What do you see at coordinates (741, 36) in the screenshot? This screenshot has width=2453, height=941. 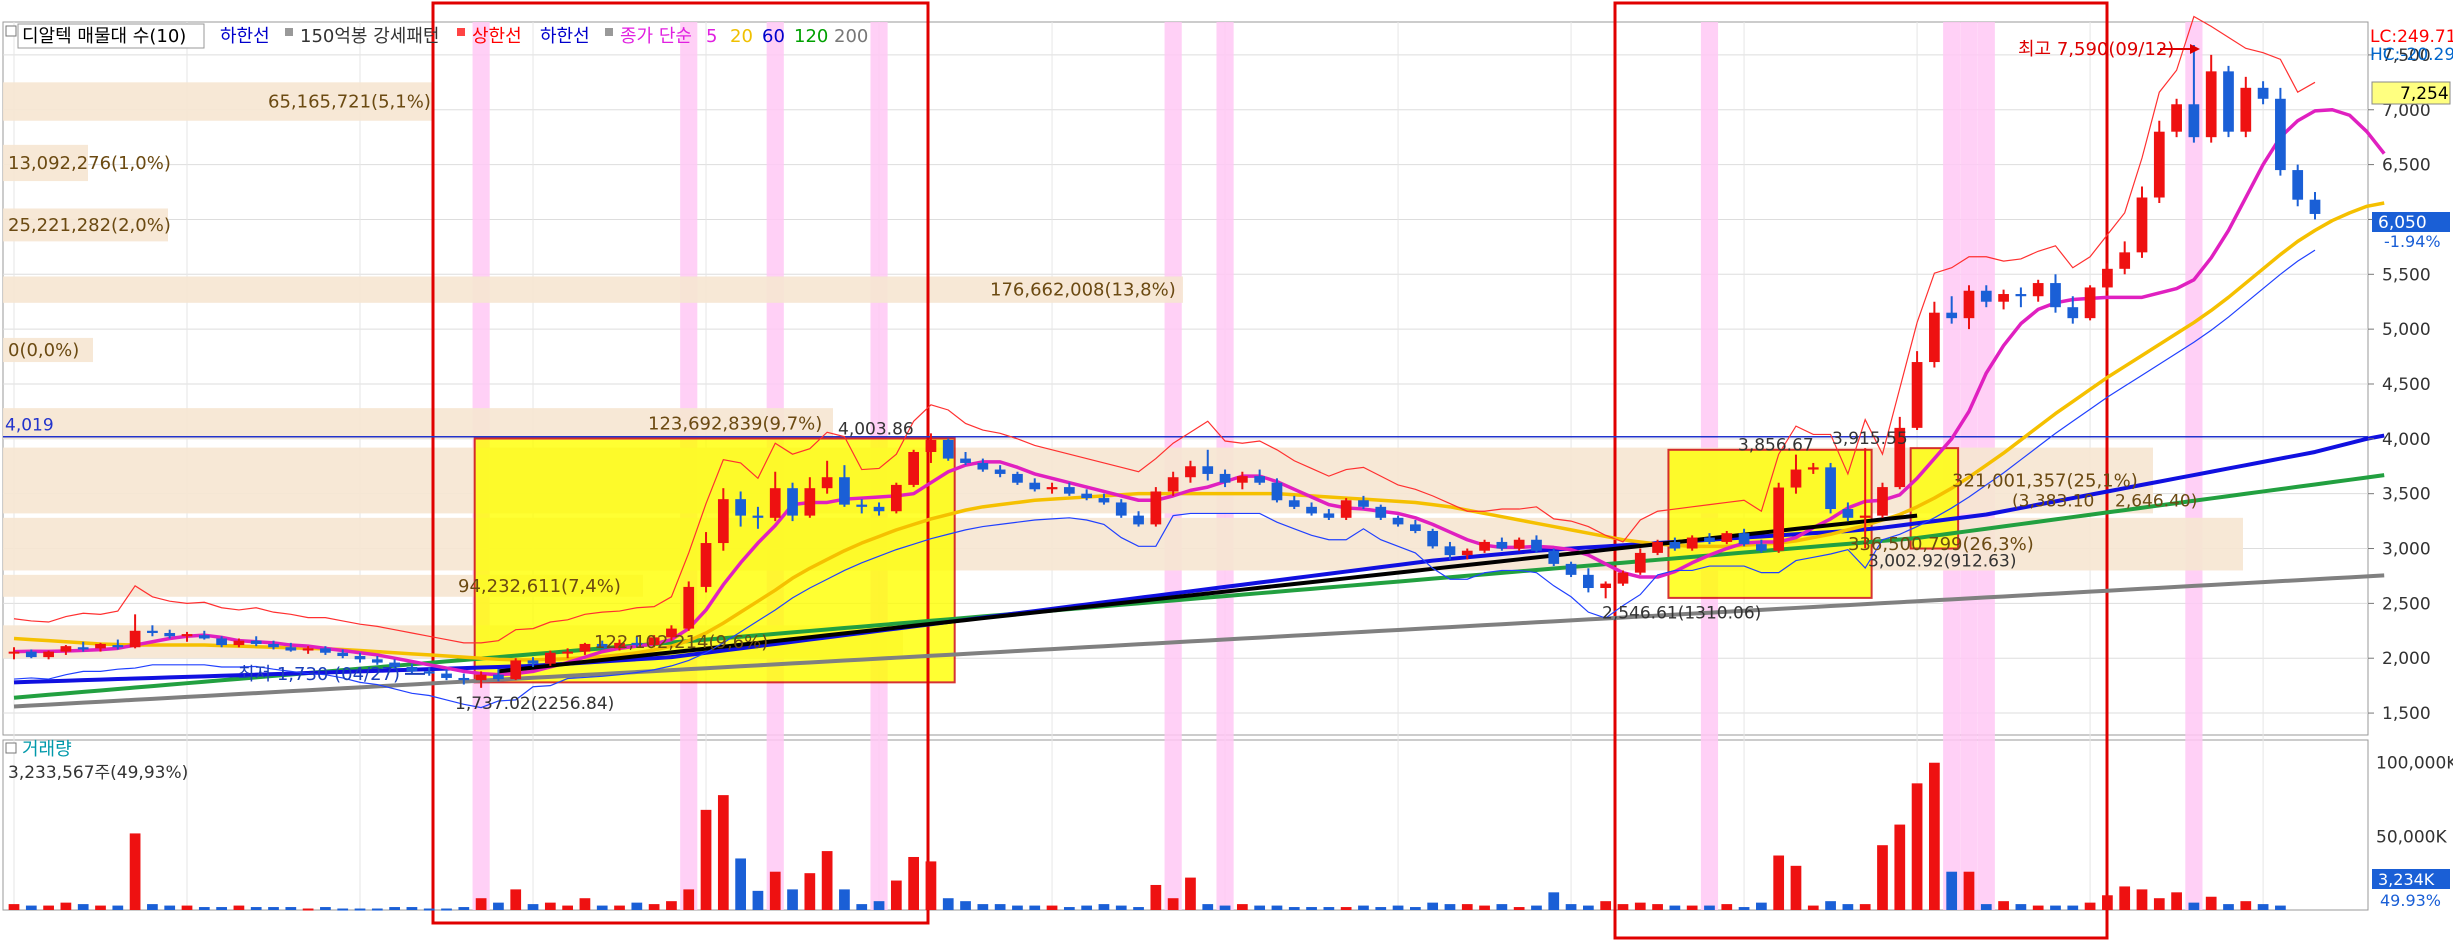 I see `legend-ma20: 20` at bounding box center [741, 36].